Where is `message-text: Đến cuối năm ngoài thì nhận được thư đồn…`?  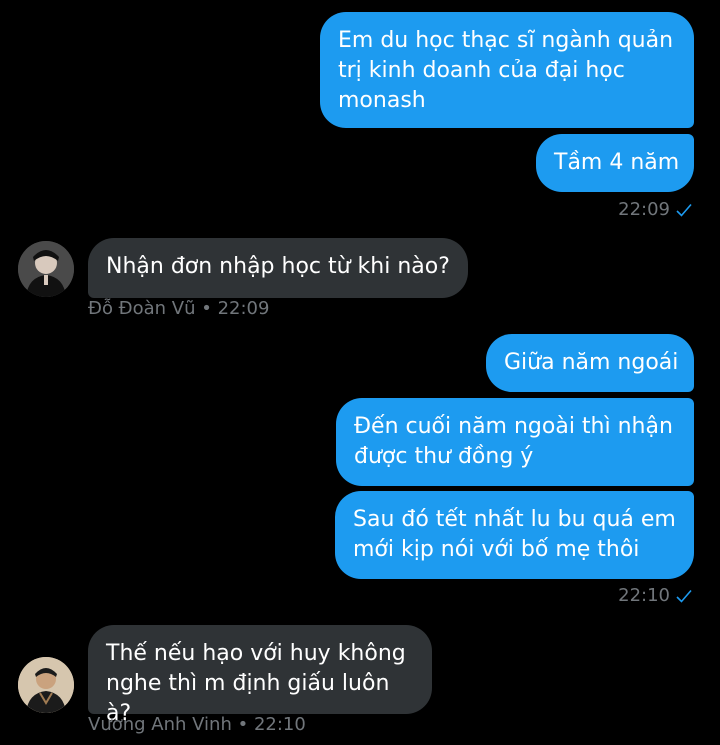 message-text: Đến cuối năm ngoài thì nhận được thư đồn… is located at coordinates (513, 441).